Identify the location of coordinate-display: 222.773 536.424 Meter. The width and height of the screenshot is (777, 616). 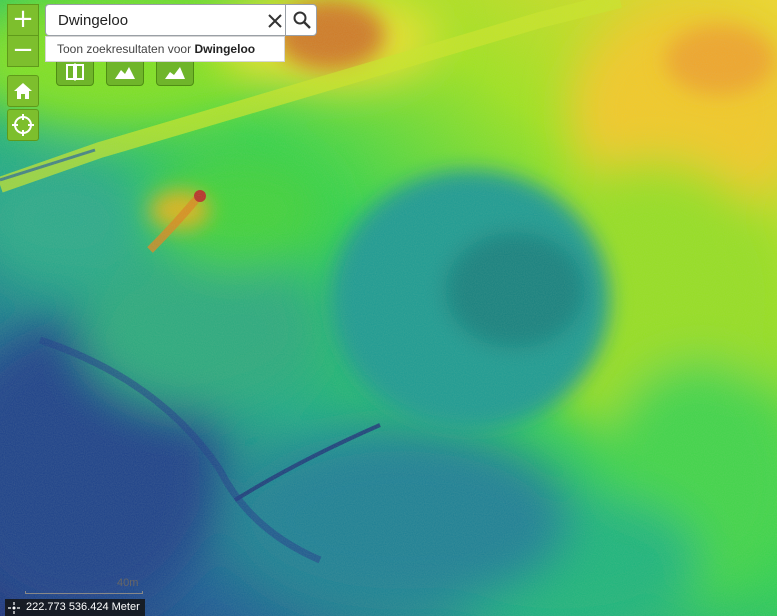
(75, 607).